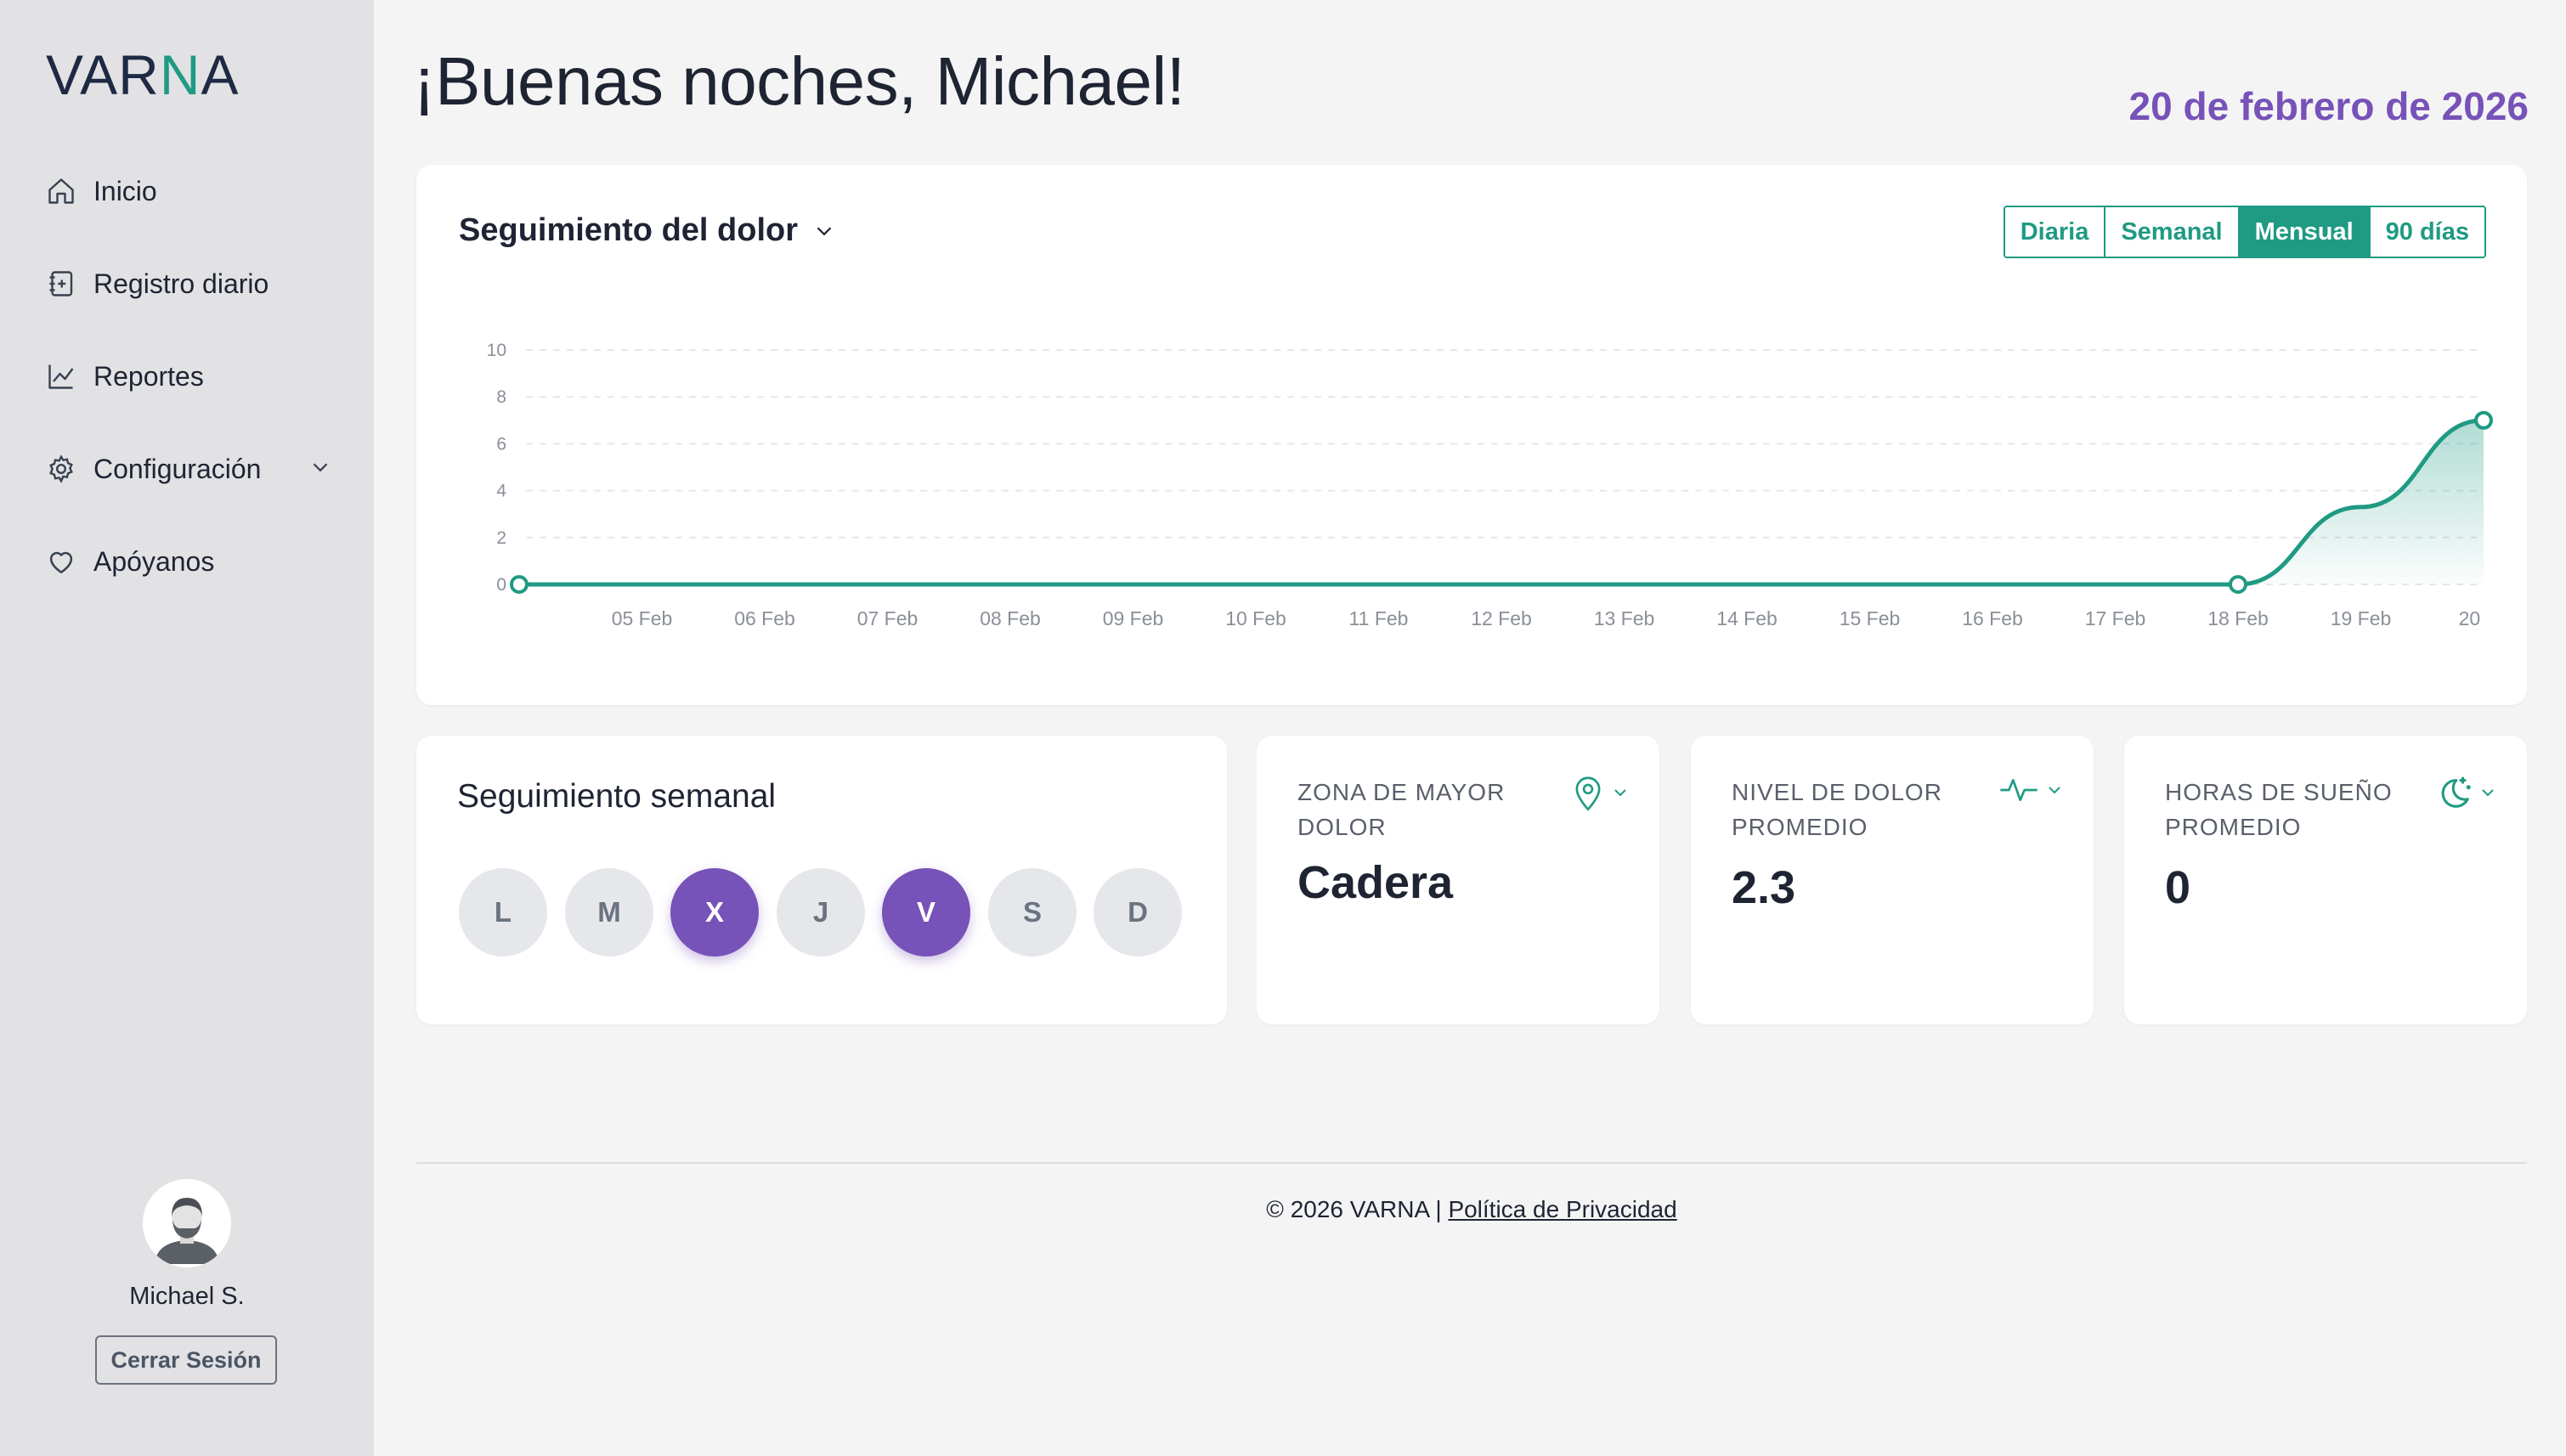 The height and width of the screenshot is (1456, 2566). Describe the element at coordinates (926, 912) in the screenshot. I see `day-friday: V` at that location.